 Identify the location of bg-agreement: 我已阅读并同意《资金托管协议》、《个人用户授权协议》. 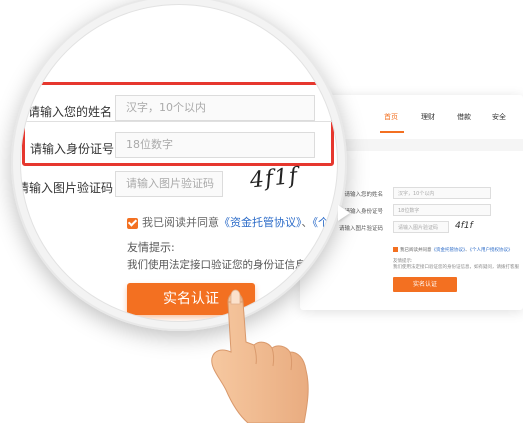
(453, 250).